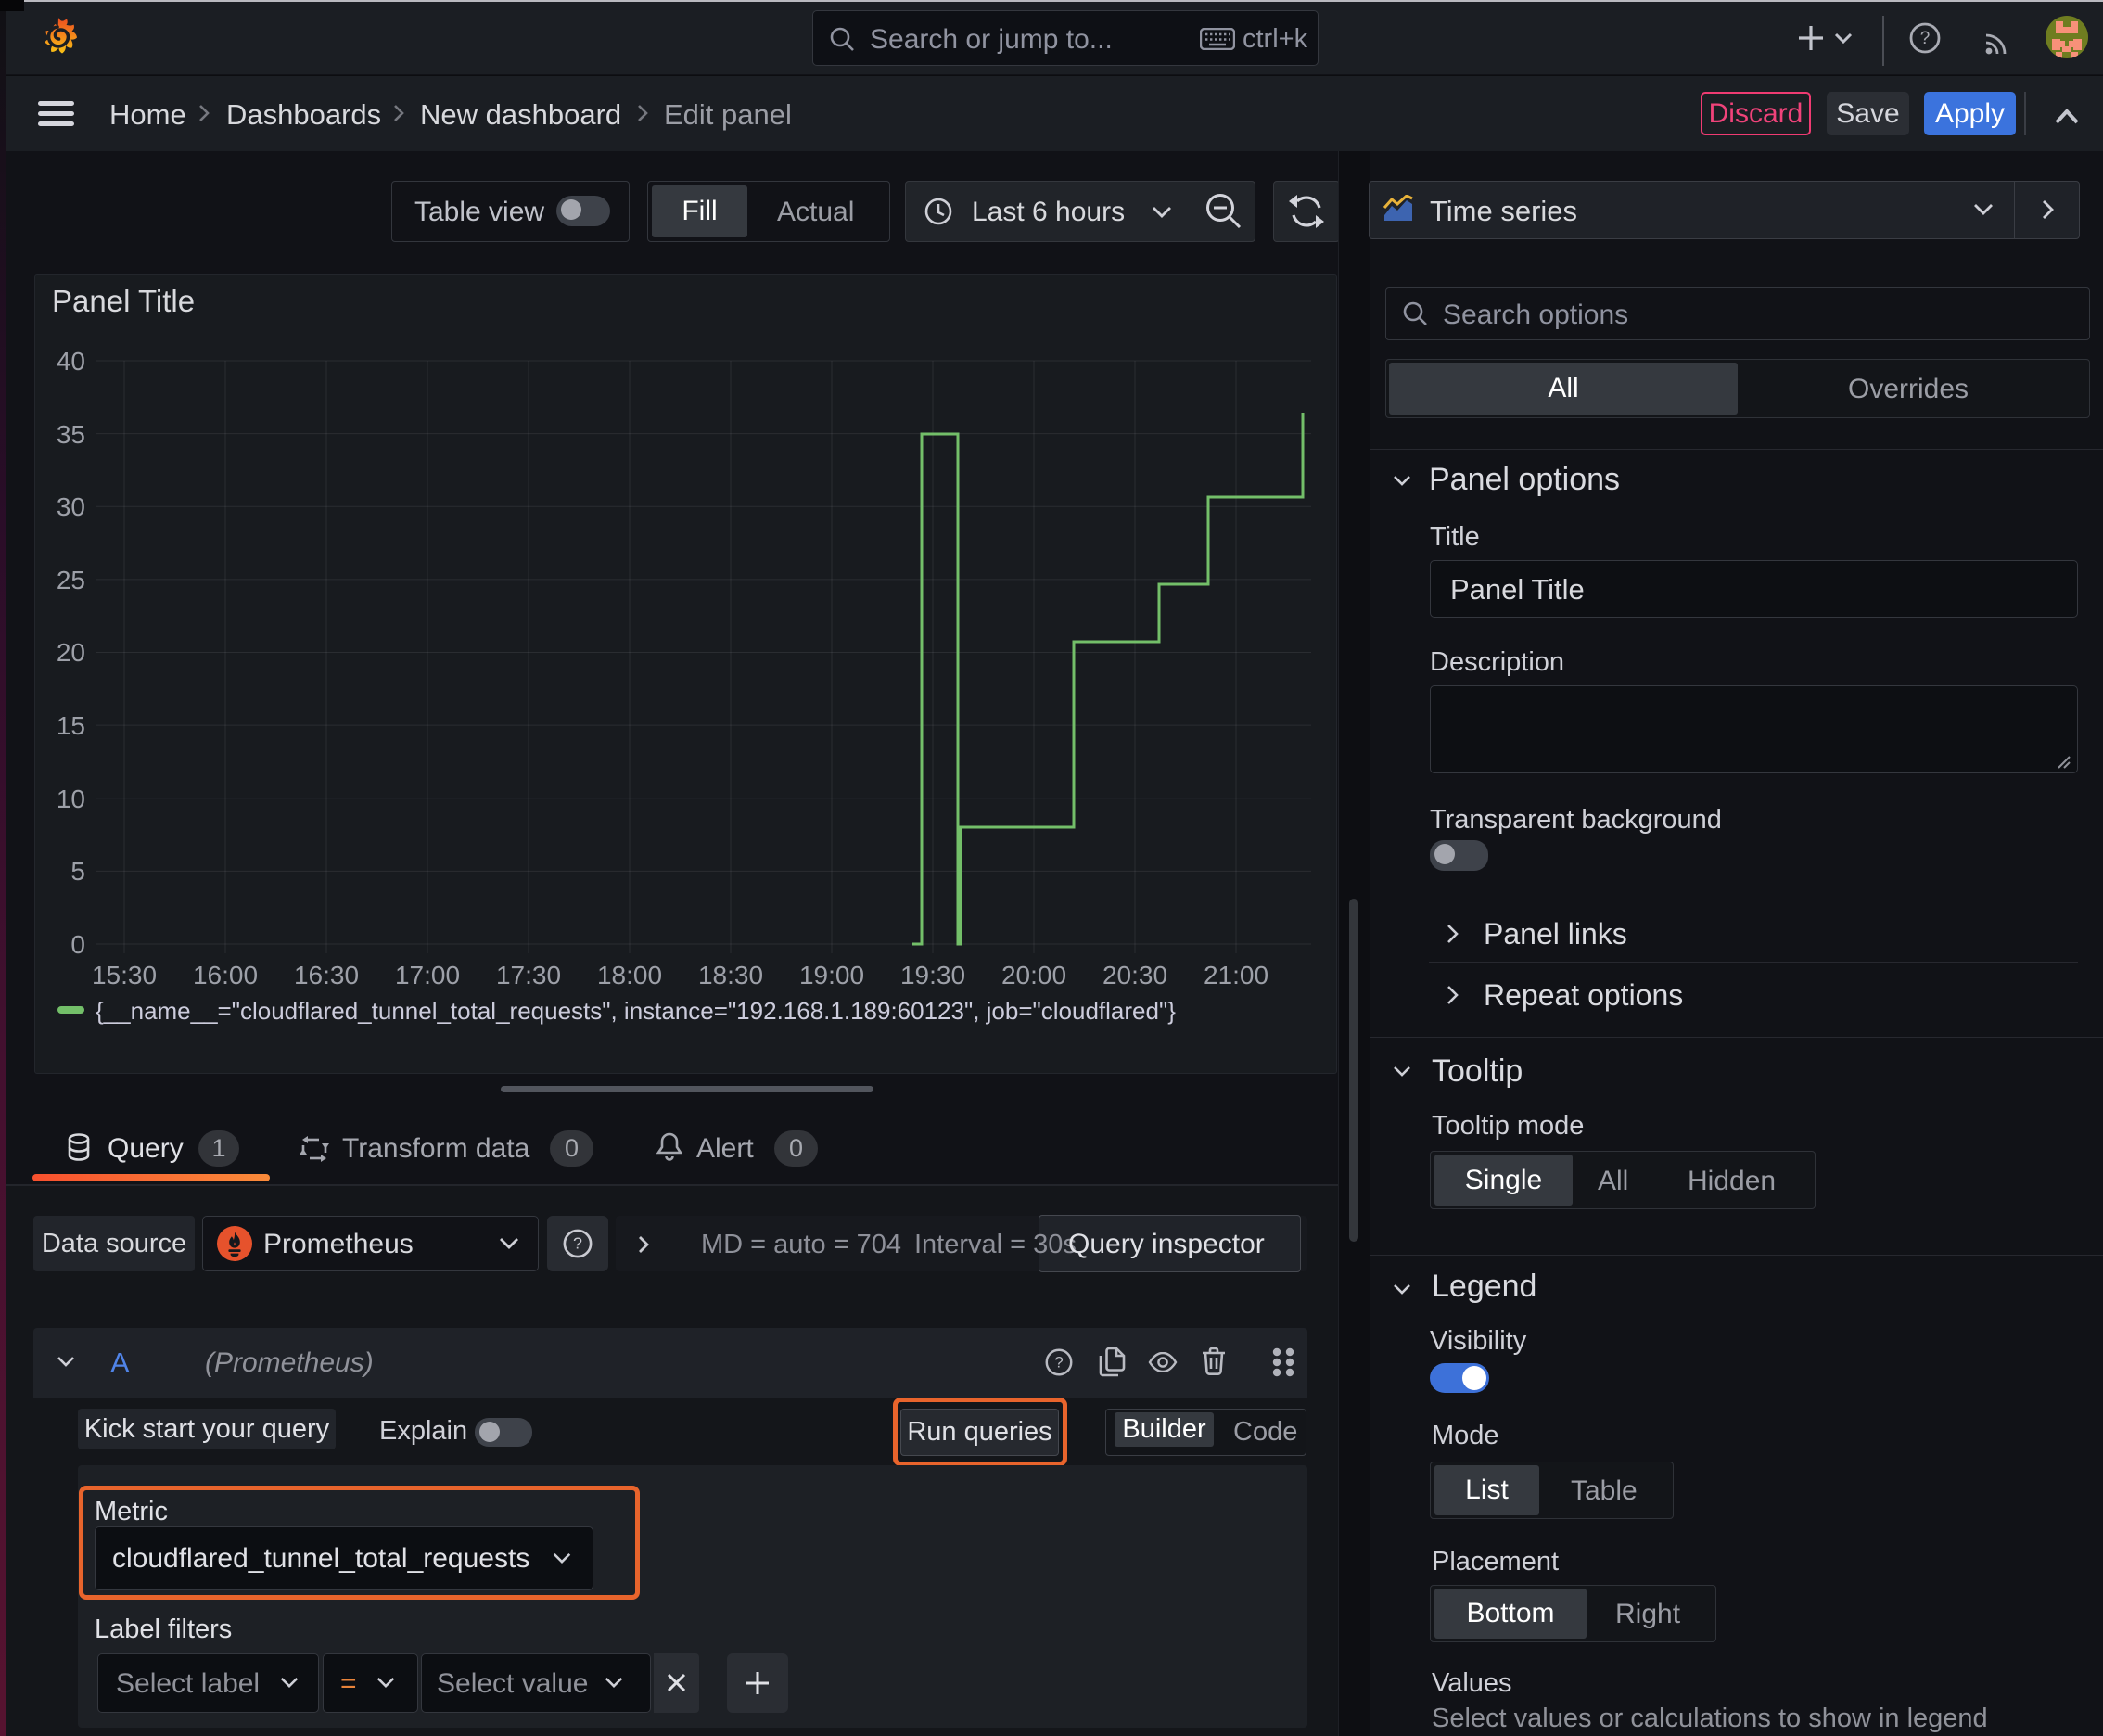  What do you see at coordinates (326, 975) in the screenshot?
I see `svg-text: 16:30` at bounding box center [326, 975].